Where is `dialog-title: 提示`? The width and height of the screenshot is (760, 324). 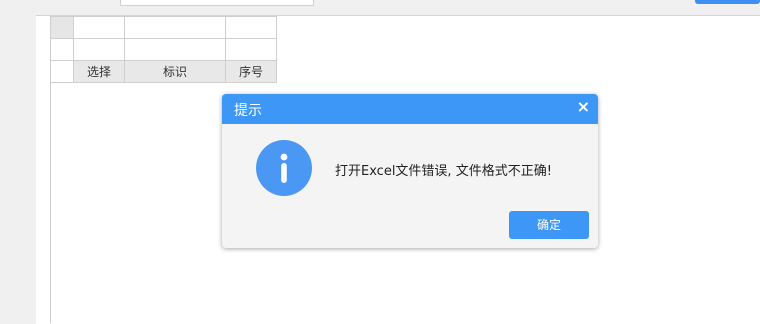 dialog-title: 提示 is located at coordinates (248, 111).